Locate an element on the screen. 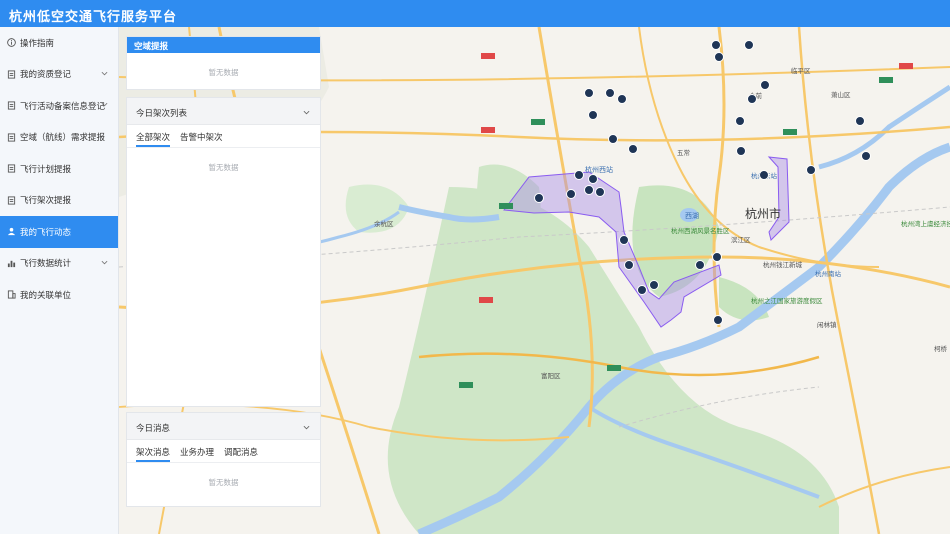  sidebar-item-qualification: 我的资质登记 is located at coordinates (59, 75).